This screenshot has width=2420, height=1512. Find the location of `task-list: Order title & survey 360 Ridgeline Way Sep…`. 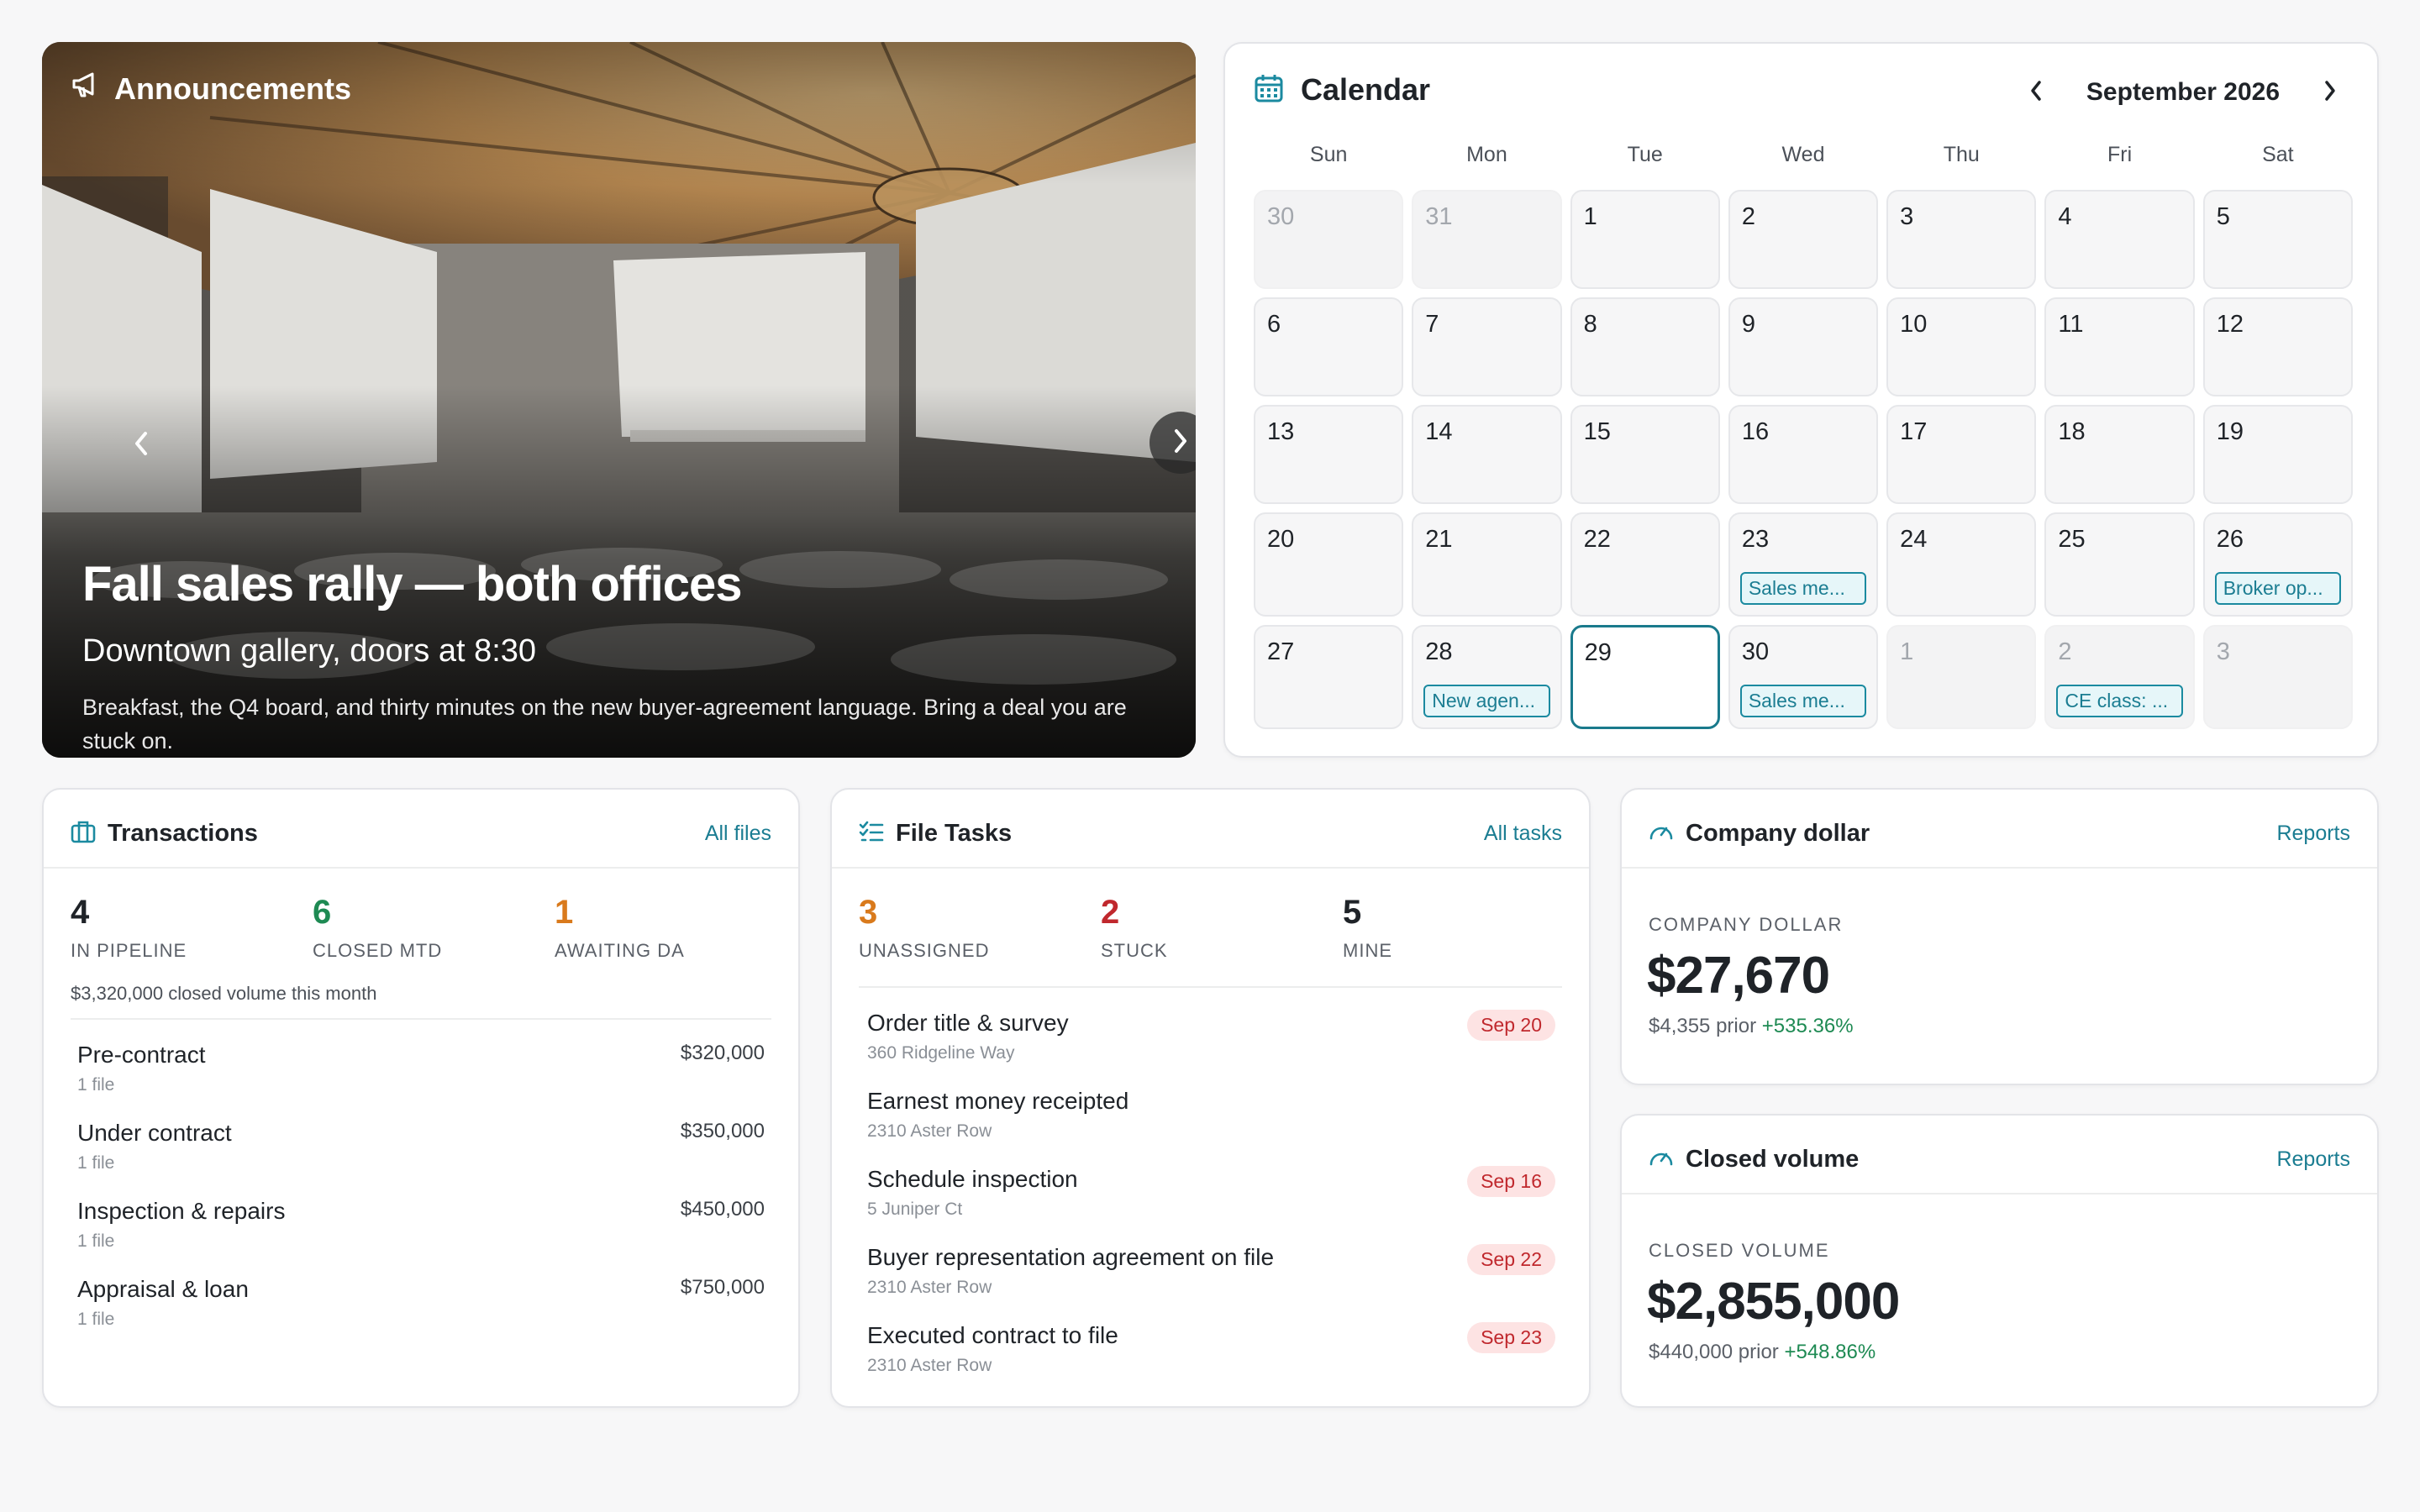

task-list: Order title & survey 360 Ridgeline Way Sep… is located at coordinates (1211, 1205).